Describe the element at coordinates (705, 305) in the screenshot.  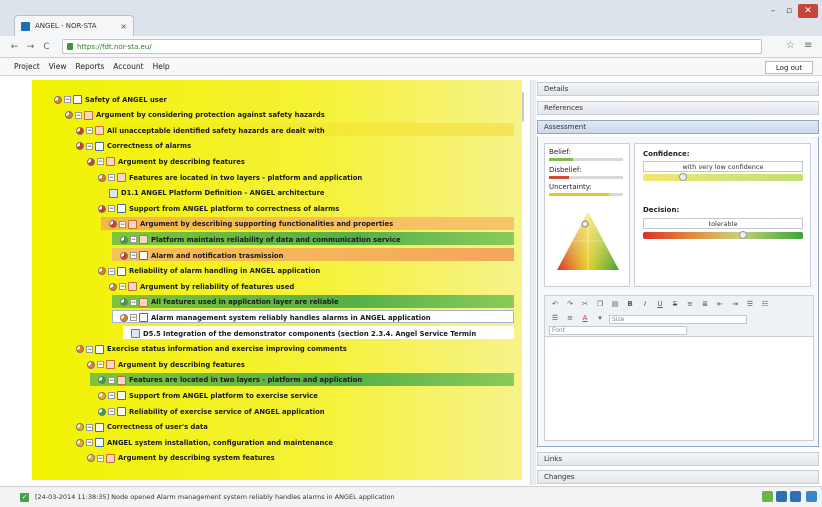
I see `align-center-icon: ≣` at that location.